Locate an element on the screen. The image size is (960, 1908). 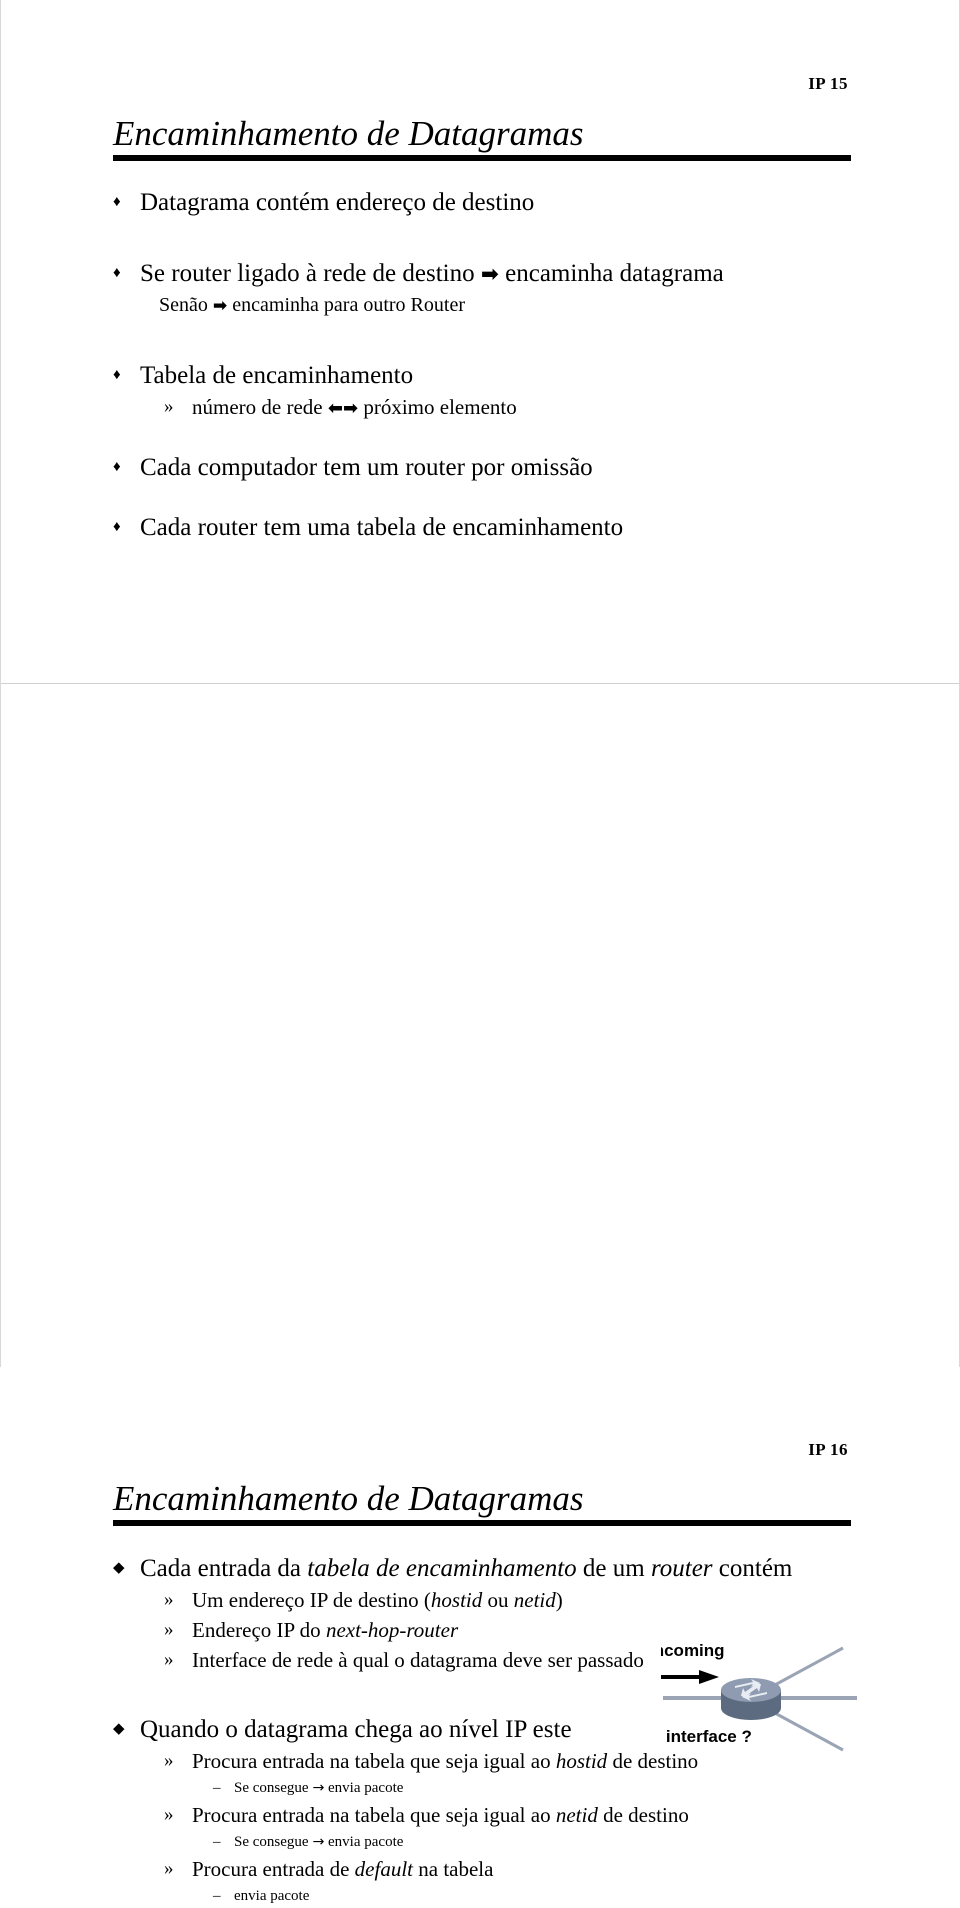
link-line-lower-right is located at coordinates (808, 1731).